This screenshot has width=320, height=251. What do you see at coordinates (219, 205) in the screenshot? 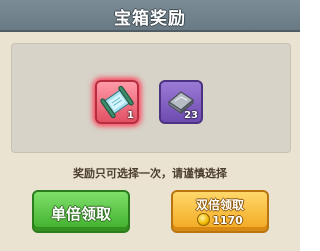
I see `claim-double-label: 双倍领取` at bounding box center [219, 205].